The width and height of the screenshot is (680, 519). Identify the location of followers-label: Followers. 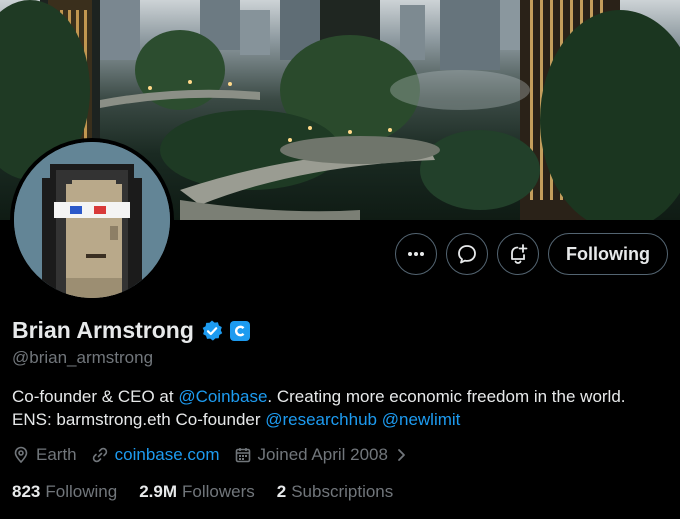
(218, 491).